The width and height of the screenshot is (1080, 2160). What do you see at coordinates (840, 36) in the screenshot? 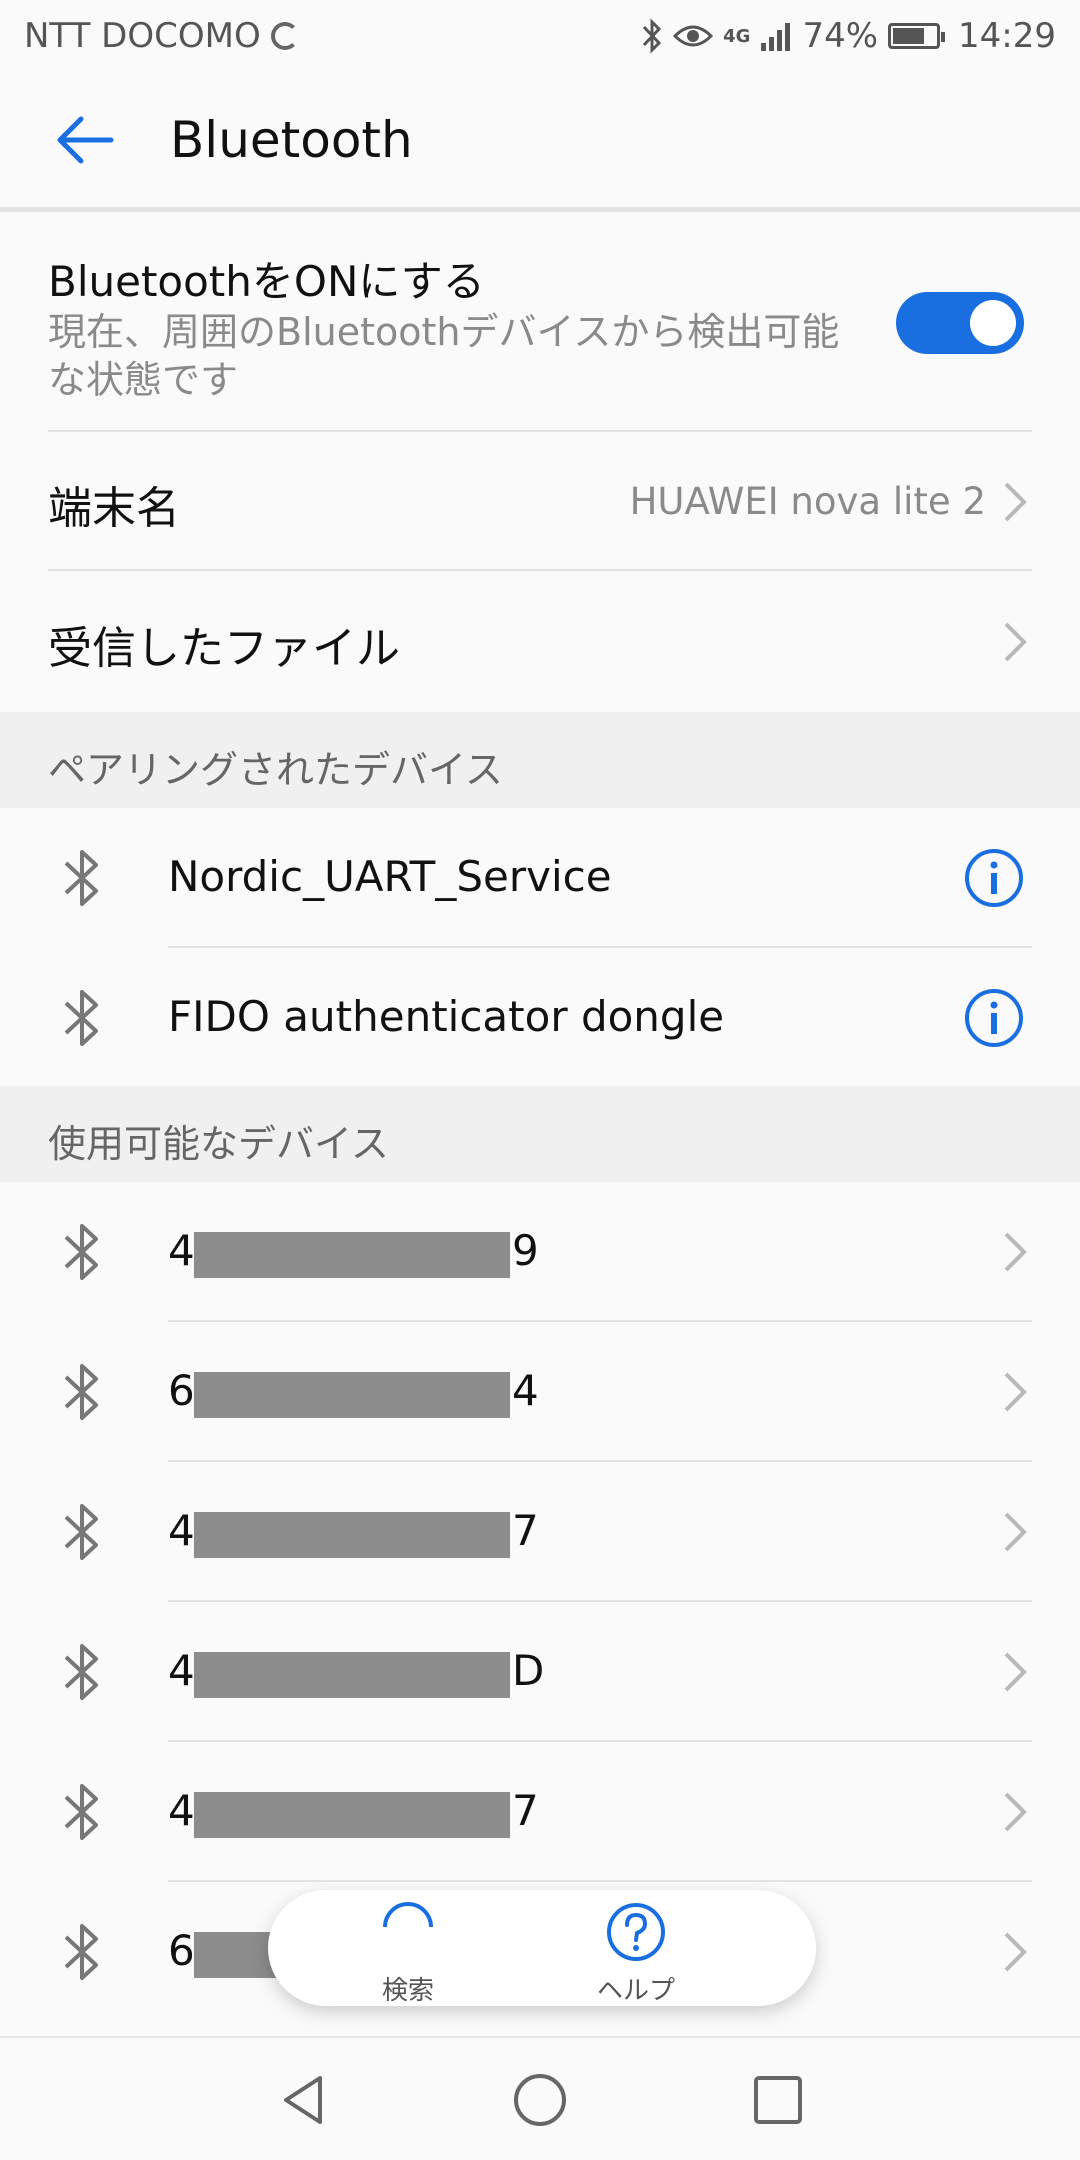
I see `battery-percent: 74%` at bounding box center [840, 36].